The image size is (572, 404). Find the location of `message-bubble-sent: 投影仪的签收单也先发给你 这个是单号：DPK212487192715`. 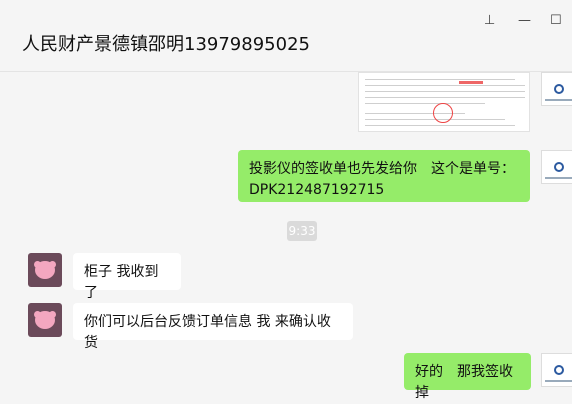

message-bubble-sent: 投影仪的签收单也先发给你 这个是单号：DPK212487192715 is located at coordinates (384, 176).